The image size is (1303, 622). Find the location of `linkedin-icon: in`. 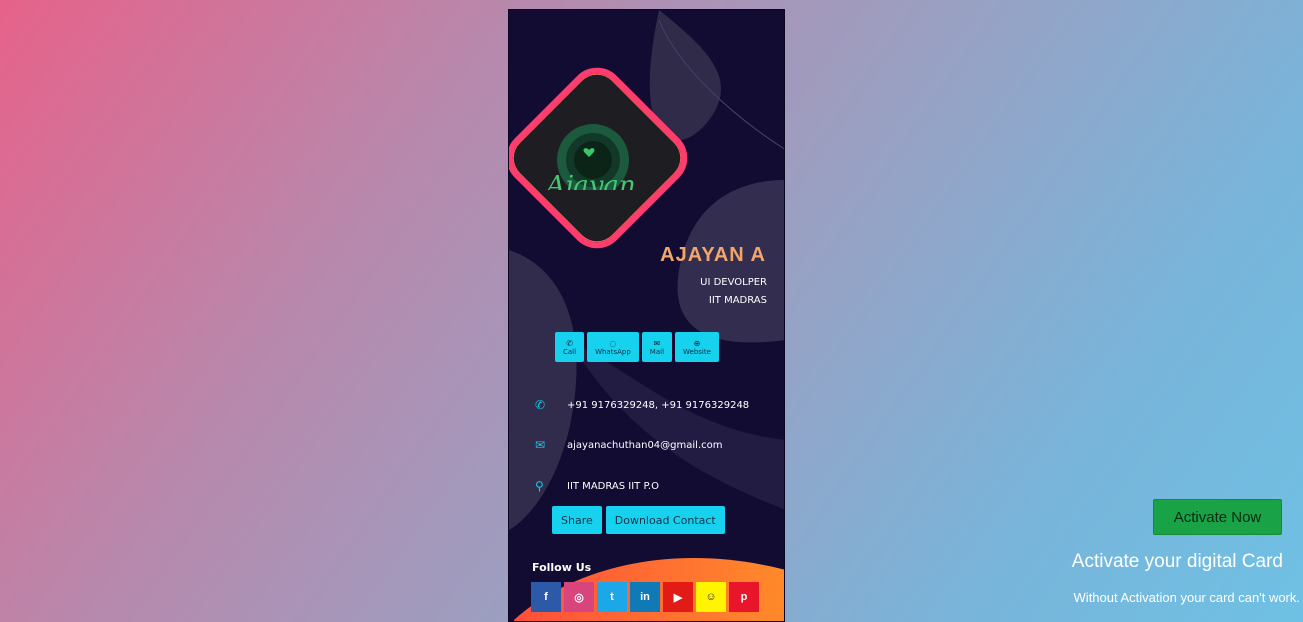

linkedin-icon: in is located at coordinates (645, 597).